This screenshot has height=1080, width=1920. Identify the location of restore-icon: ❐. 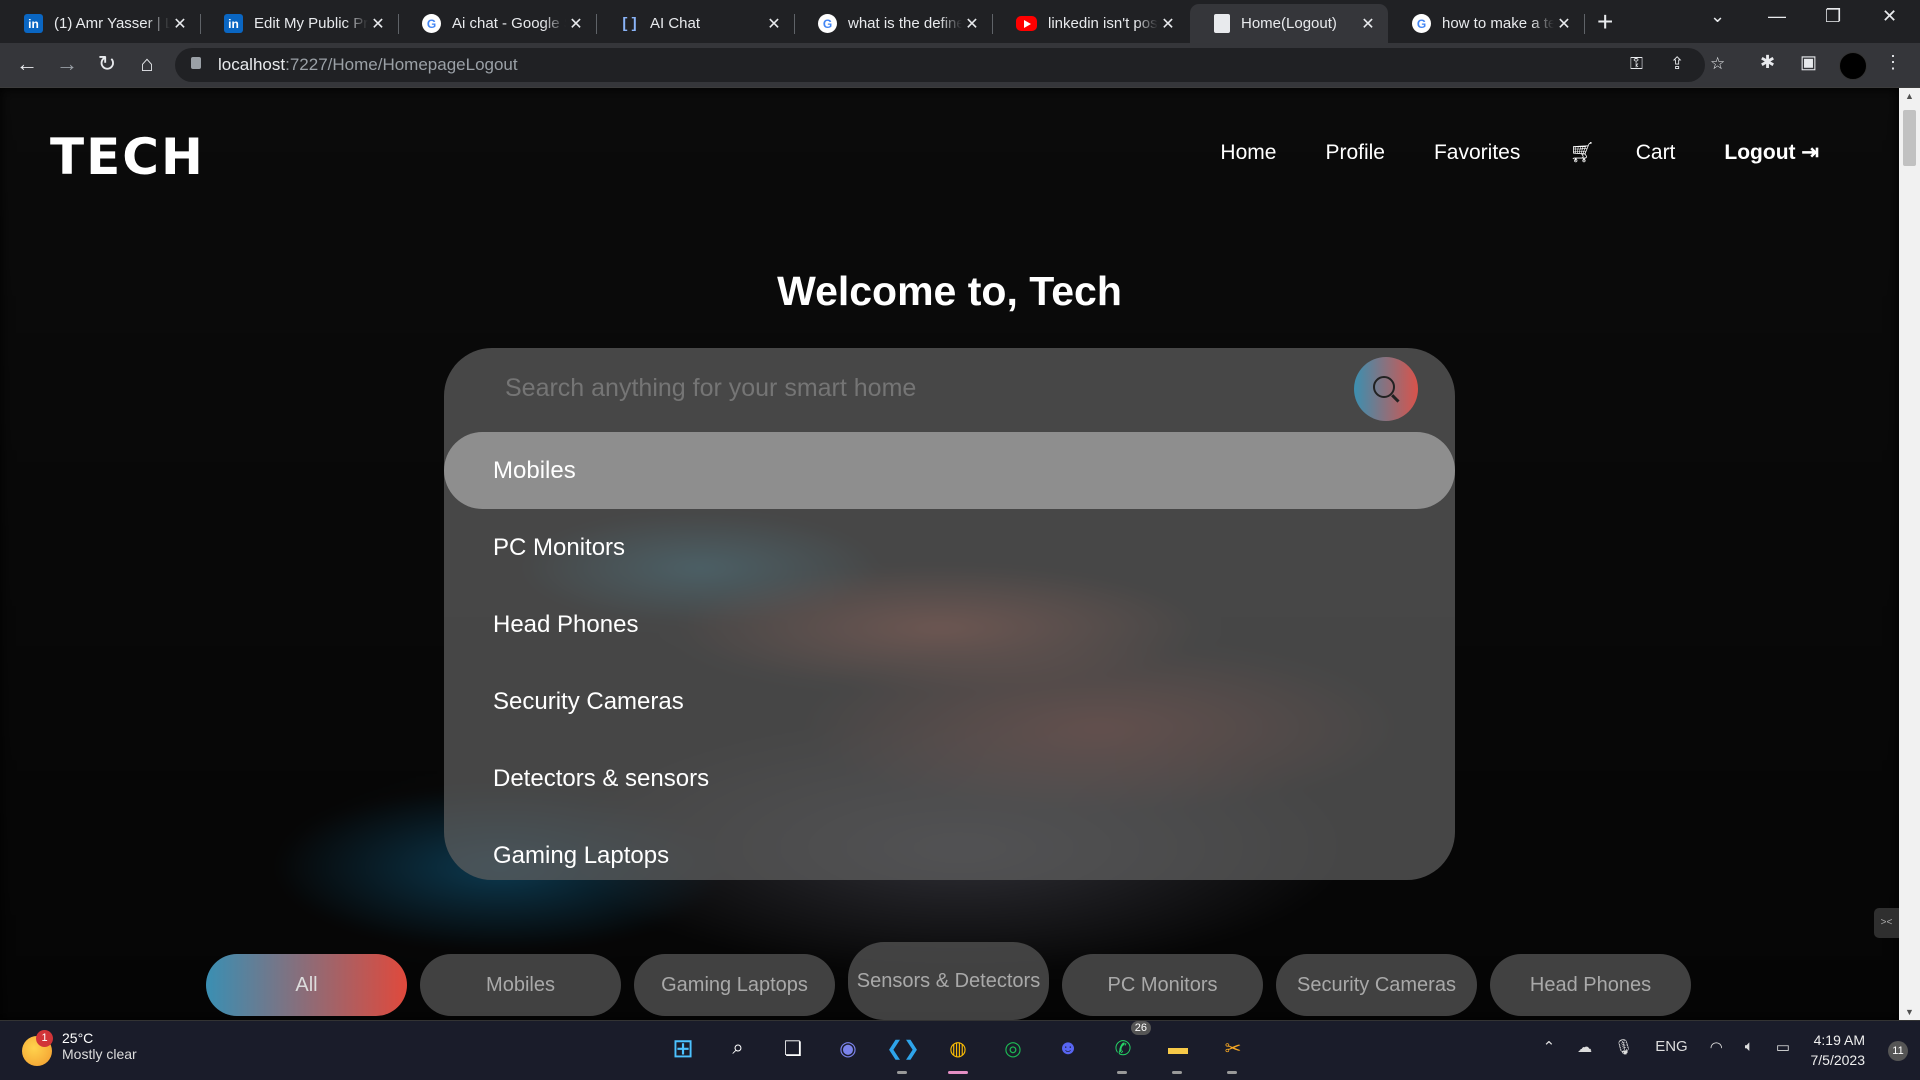
(1833, 16).